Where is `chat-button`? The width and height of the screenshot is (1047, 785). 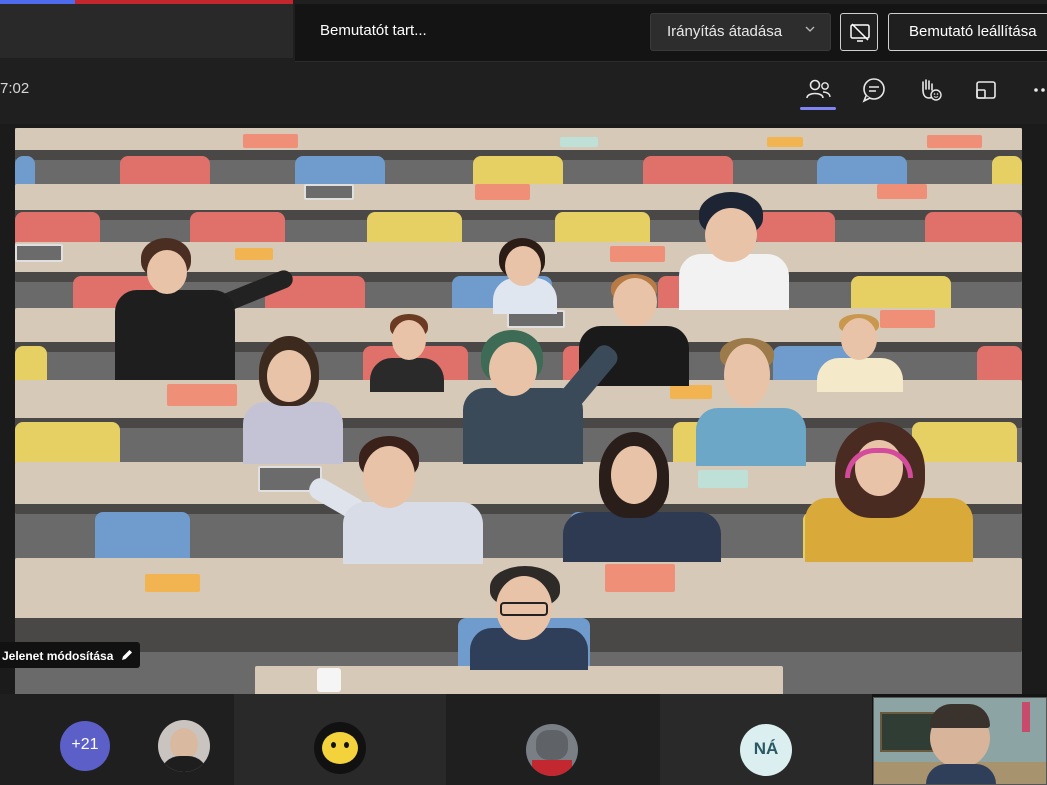 chat-button is located at coordinates (874, 90).